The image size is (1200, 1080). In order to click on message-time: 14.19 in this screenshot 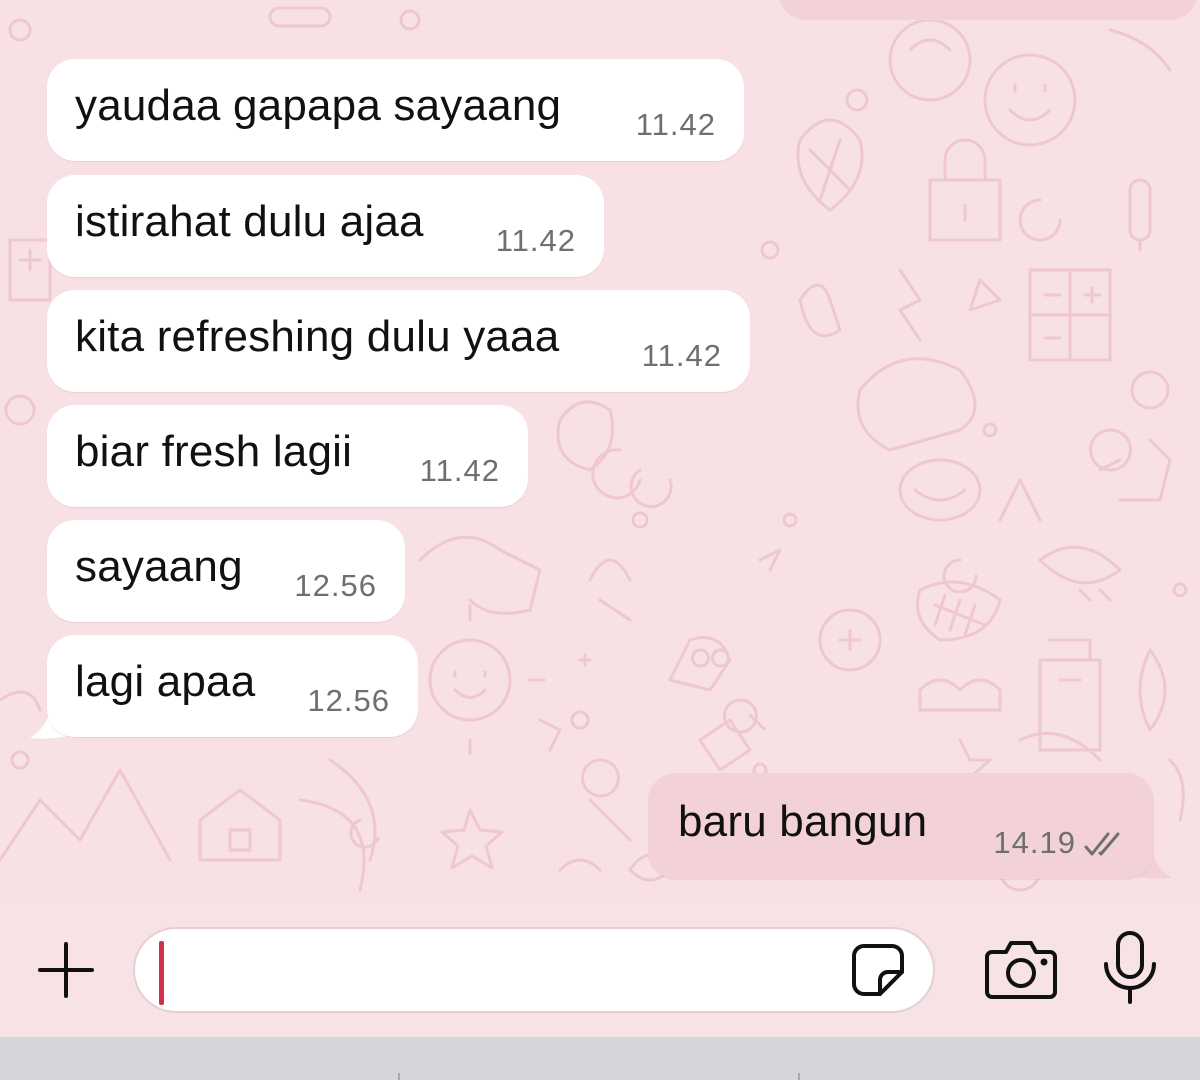, I will do `click(1034, 842)`.